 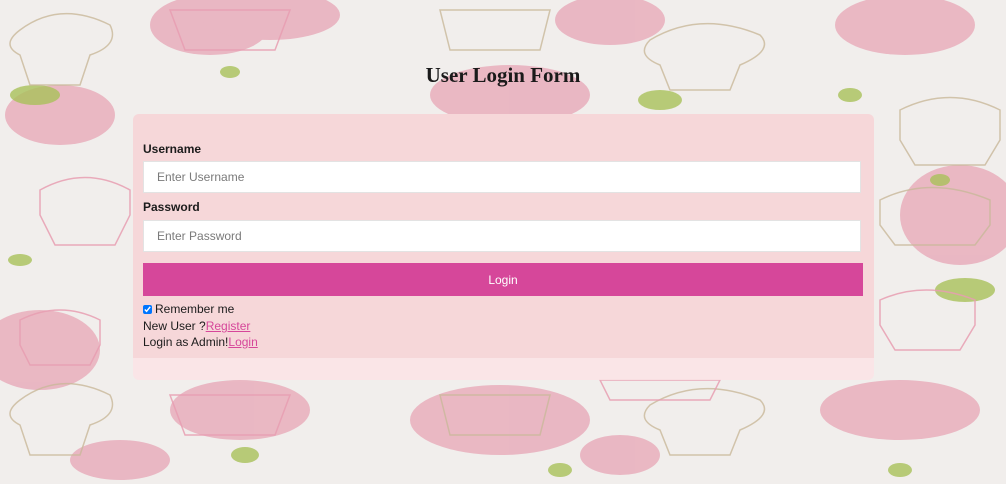 I want to click on username-input, so click(x=502, y=177).